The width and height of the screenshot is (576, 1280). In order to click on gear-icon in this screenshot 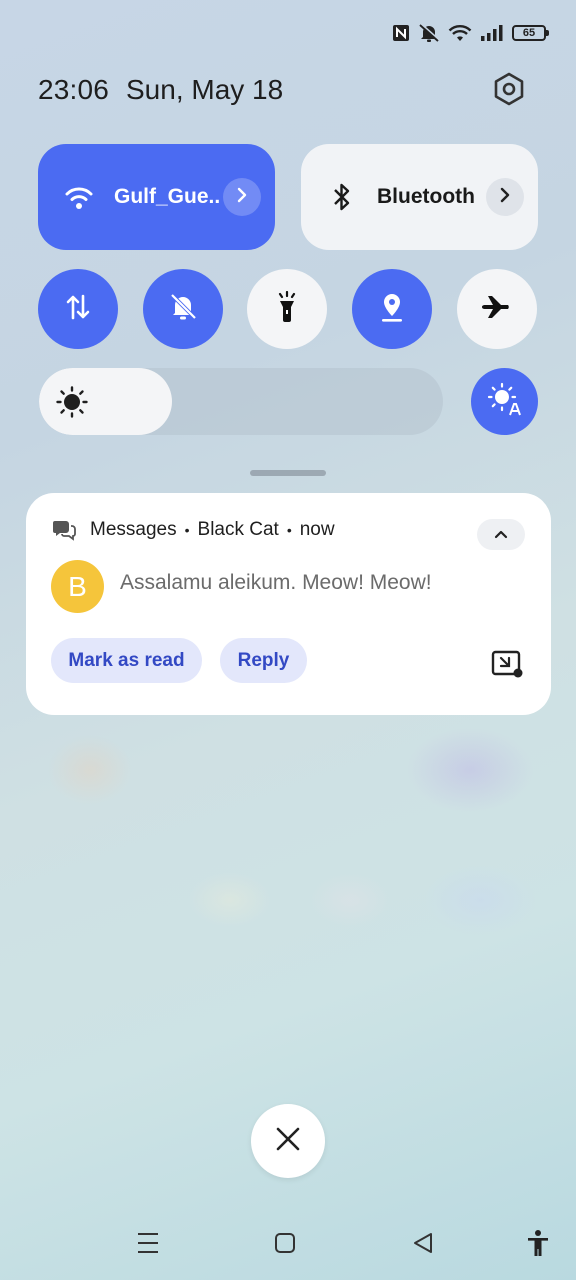, I will do `click(509, 91)`.